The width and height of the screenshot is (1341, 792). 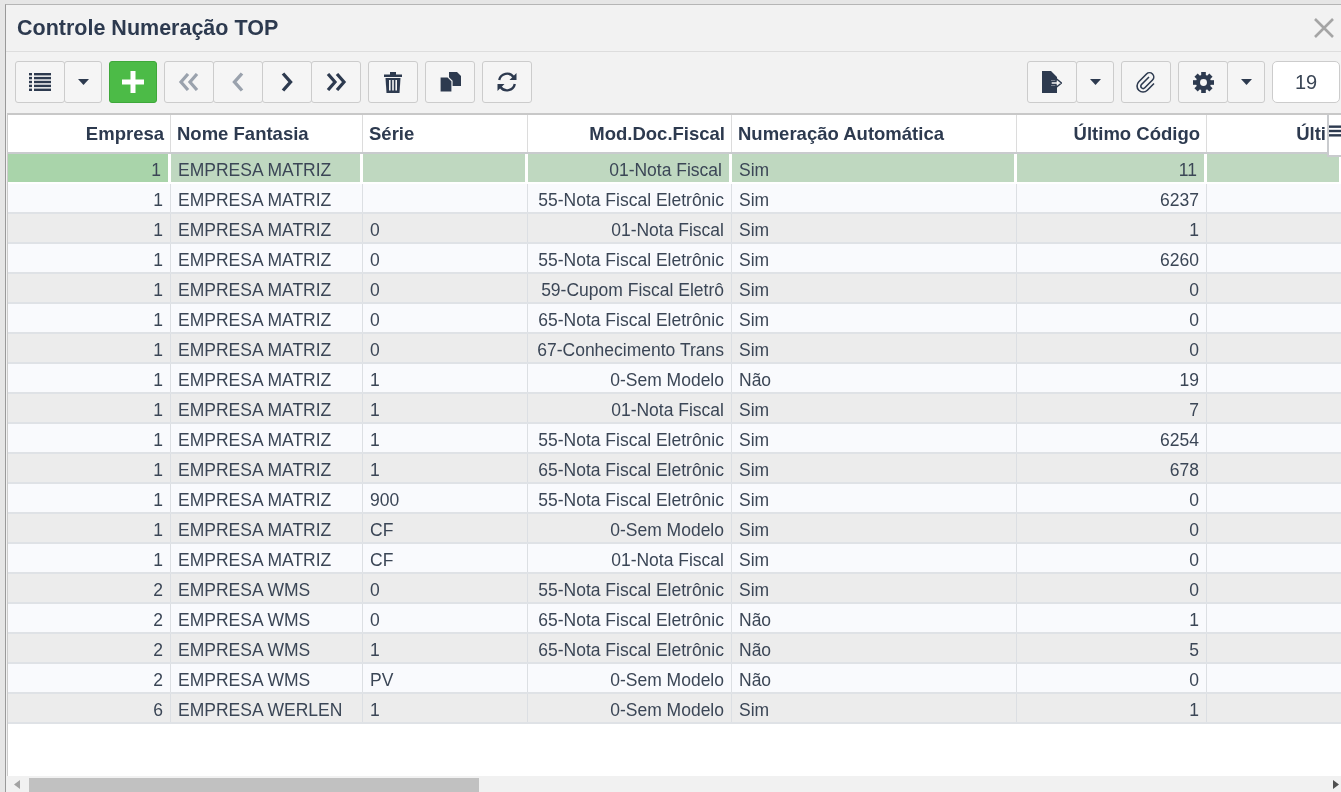 What do you see at coordinates (267, 618) in the screenshot?
I see `table-cell: EMPRESA WMS` at bounding box center [267, 618].